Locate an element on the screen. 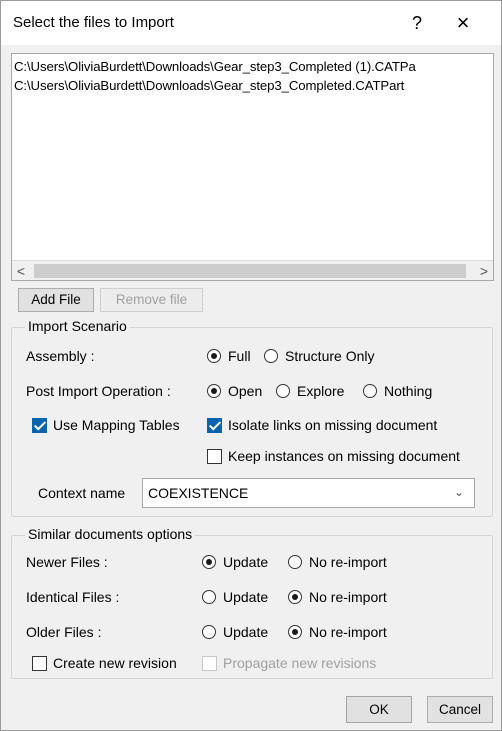  newer-no-reimport-label: No re-import is located at coordinates (348, 562).